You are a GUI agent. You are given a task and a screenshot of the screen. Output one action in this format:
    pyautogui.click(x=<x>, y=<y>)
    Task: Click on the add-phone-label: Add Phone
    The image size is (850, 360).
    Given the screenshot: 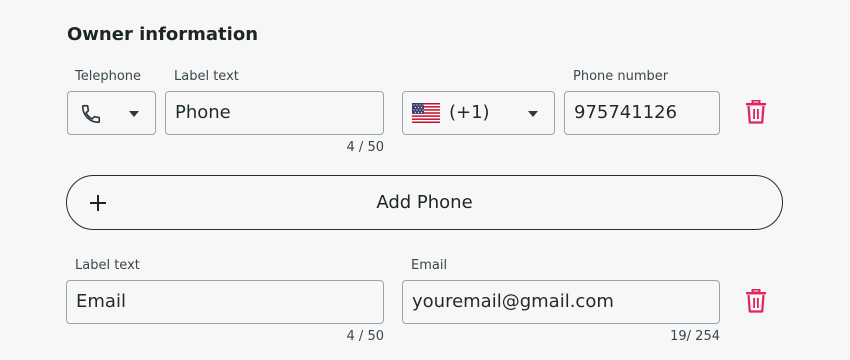 What is the action you would take?
    pyautogui.click(x=424, y=202)
    